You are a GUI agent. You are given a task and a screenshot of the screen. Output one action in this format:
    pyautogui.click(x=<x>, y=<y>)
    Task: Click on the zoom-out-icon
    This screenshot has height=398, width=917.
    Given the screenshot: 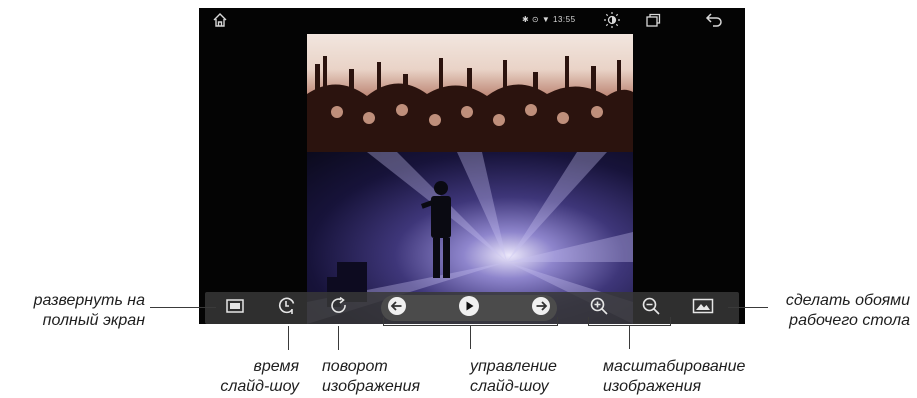 What is the action you would take?
    pyautogui.click(x=651, y=308)
    